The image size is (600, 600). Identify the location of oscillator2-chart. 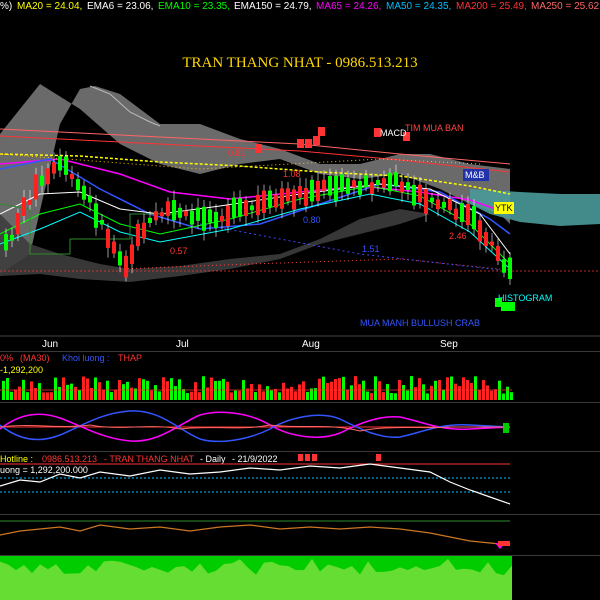
(300, 535).